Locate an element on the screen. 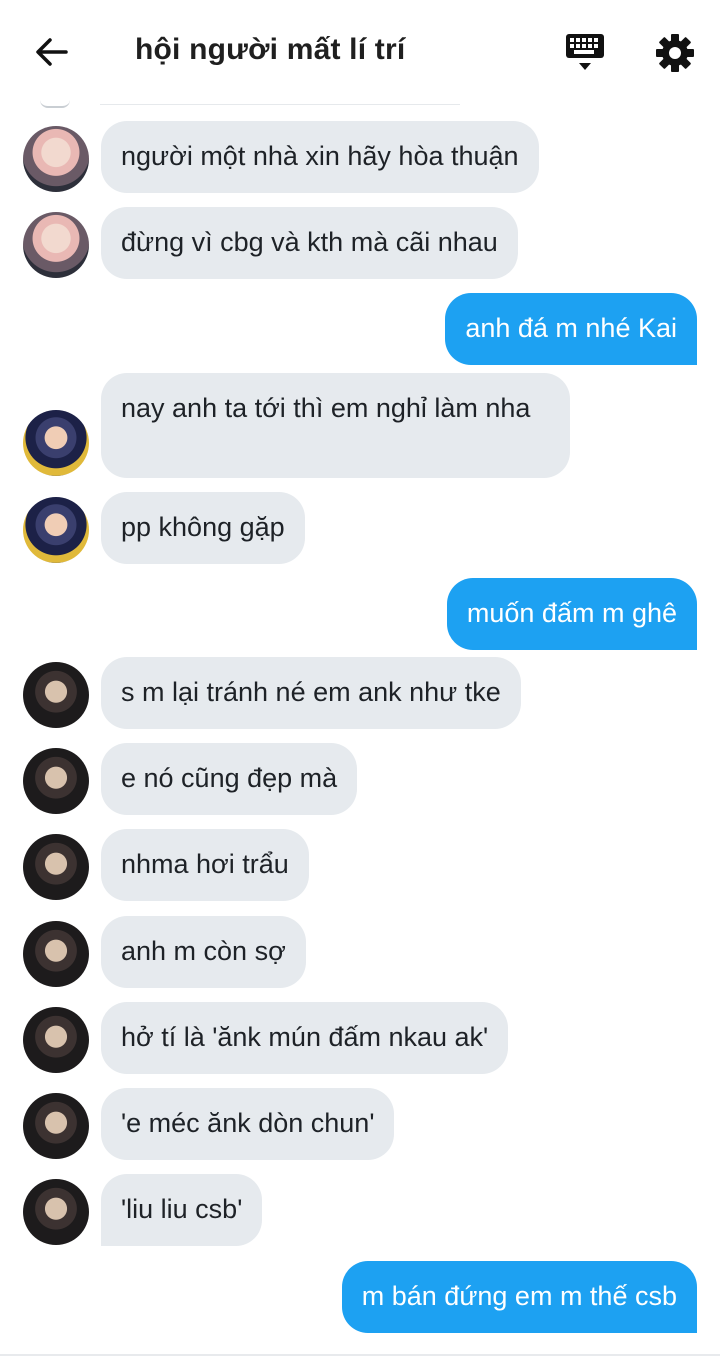  message-bubble: 'e méc ănk dòn chun' is located at coordinates (248, 1124).